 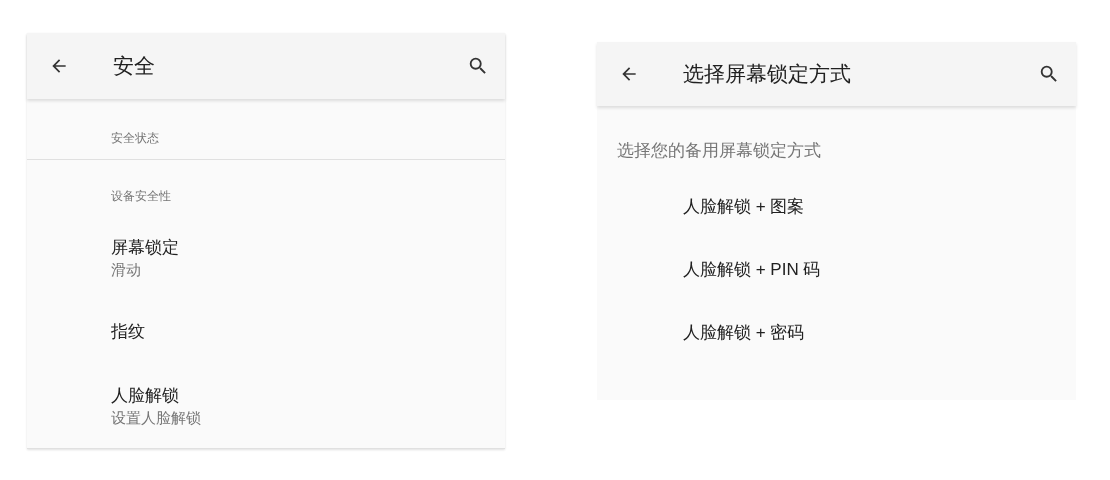 What do you see at coordinates (719, 151) in the screenshot?
I see `prompt-text: 选择您的备用屏幕锁定方式` at bounding box center [719, 151].